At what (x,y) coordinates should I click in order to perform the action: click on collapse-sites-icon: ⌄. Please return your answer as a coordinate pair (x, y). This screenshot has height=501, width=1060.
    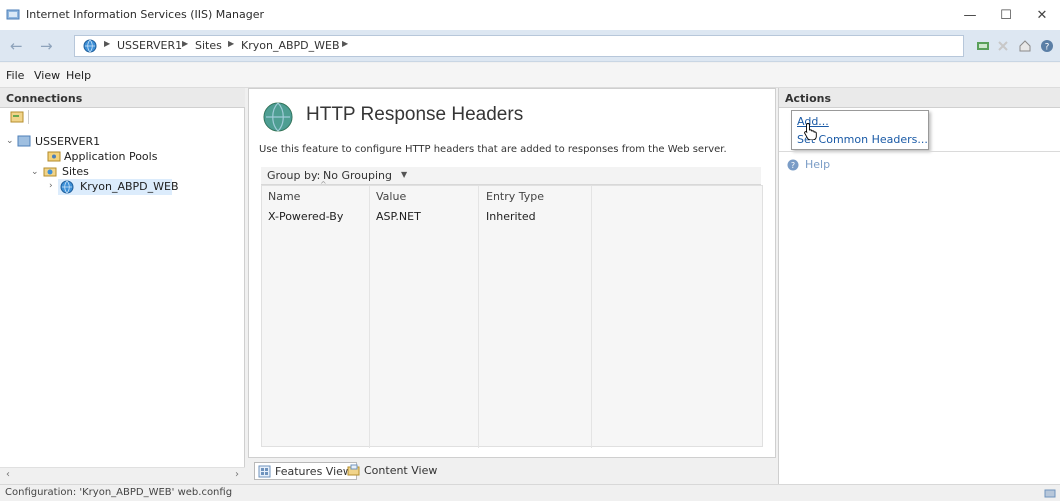
    Looking at the image, I should click on (35, 172).